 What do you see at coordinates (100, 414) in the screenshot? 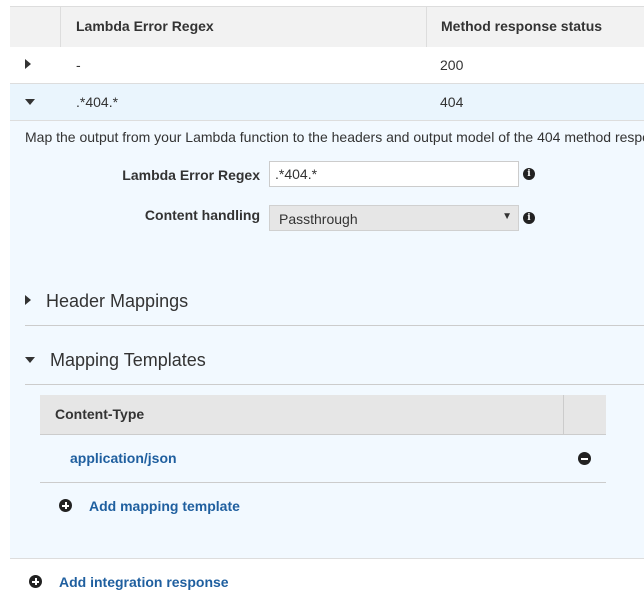
I see `content-type-header: Content-Type` at bounding box center [100, 414].